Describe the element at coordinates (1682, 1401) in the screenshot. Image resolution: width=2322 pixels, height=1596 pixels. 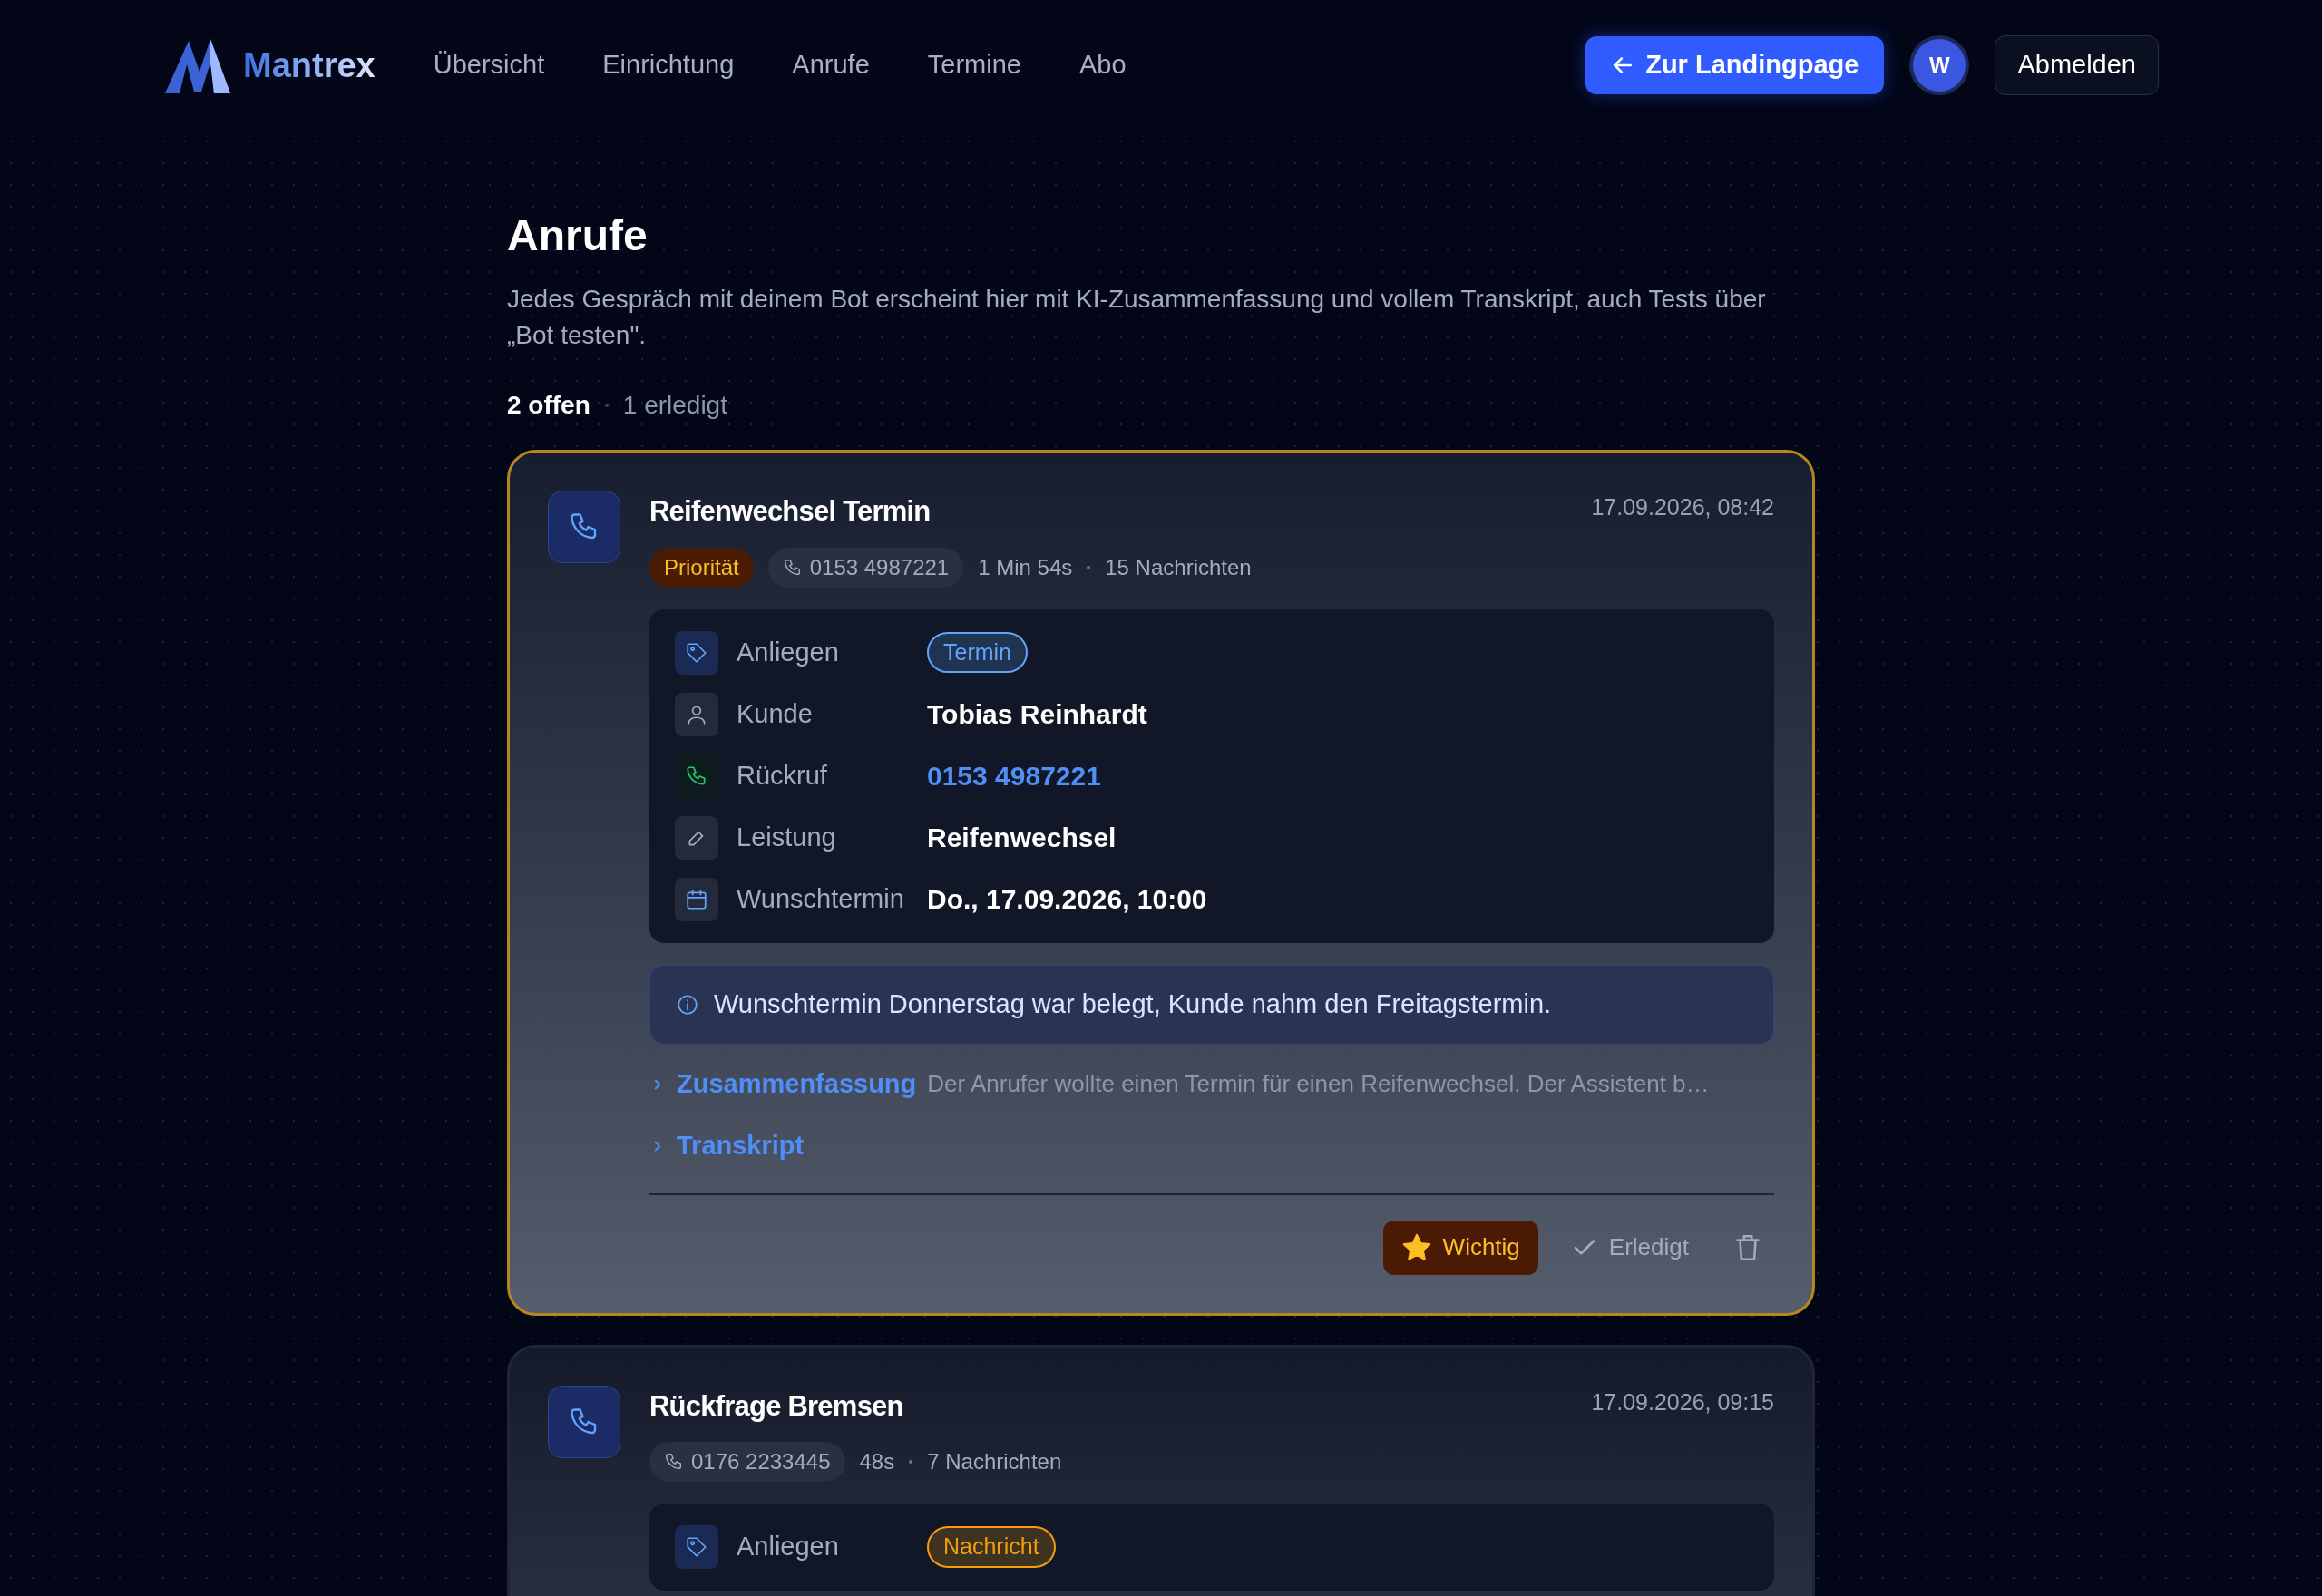
I see `call-time: 17.09.2026, 09:15` at that location.